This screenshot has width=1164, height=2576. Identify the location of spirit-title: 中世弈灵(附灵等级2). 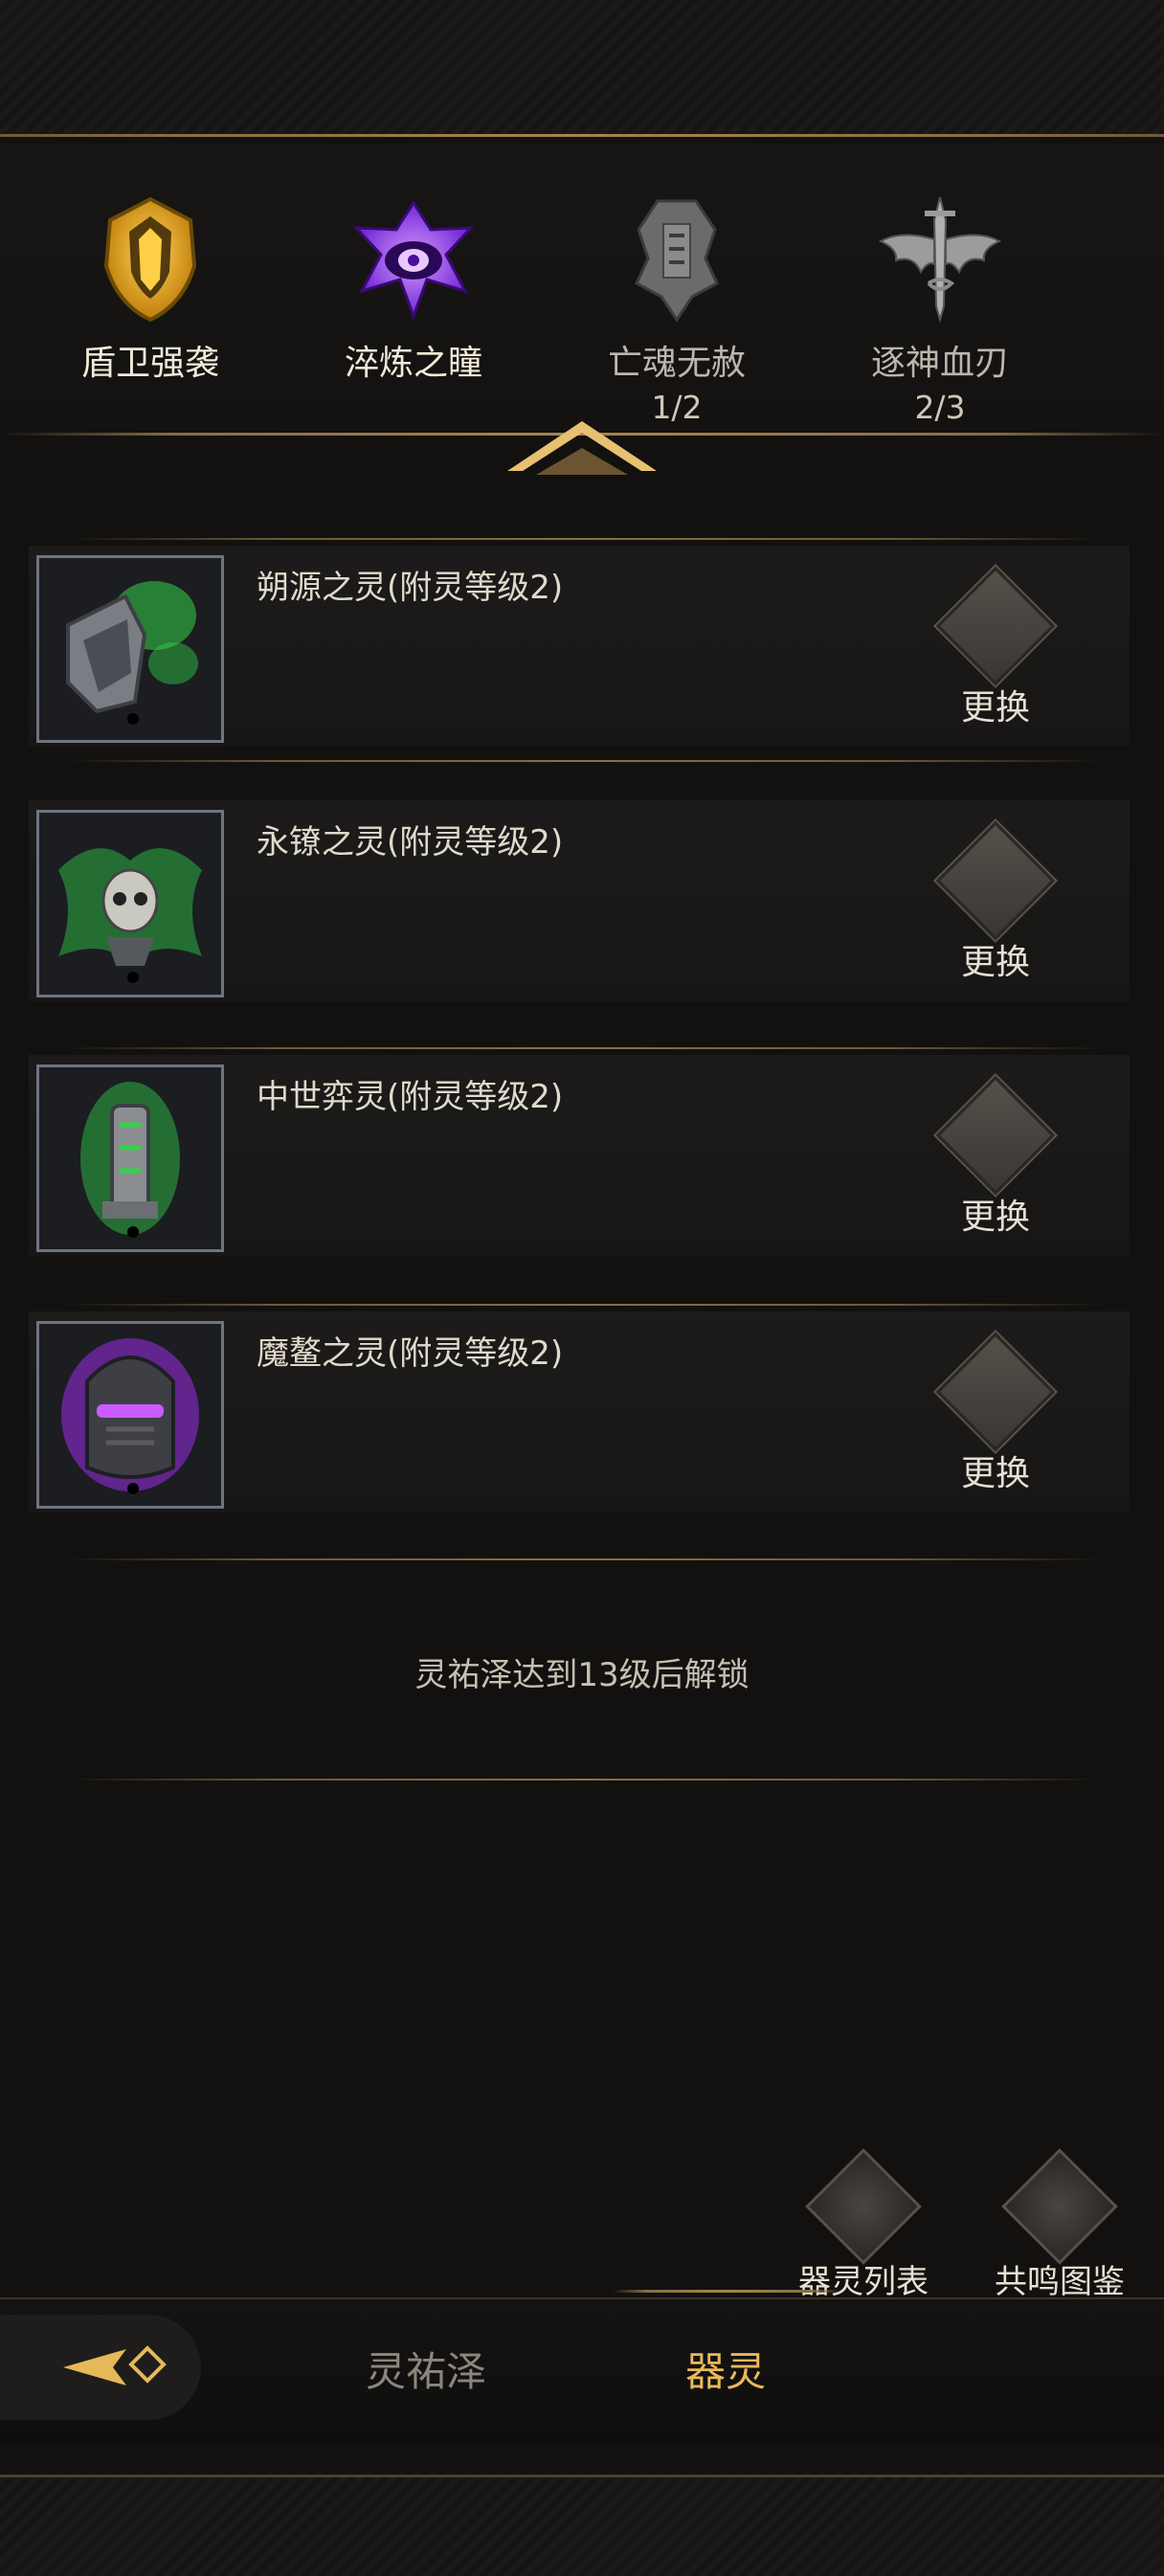
(411, 1097).